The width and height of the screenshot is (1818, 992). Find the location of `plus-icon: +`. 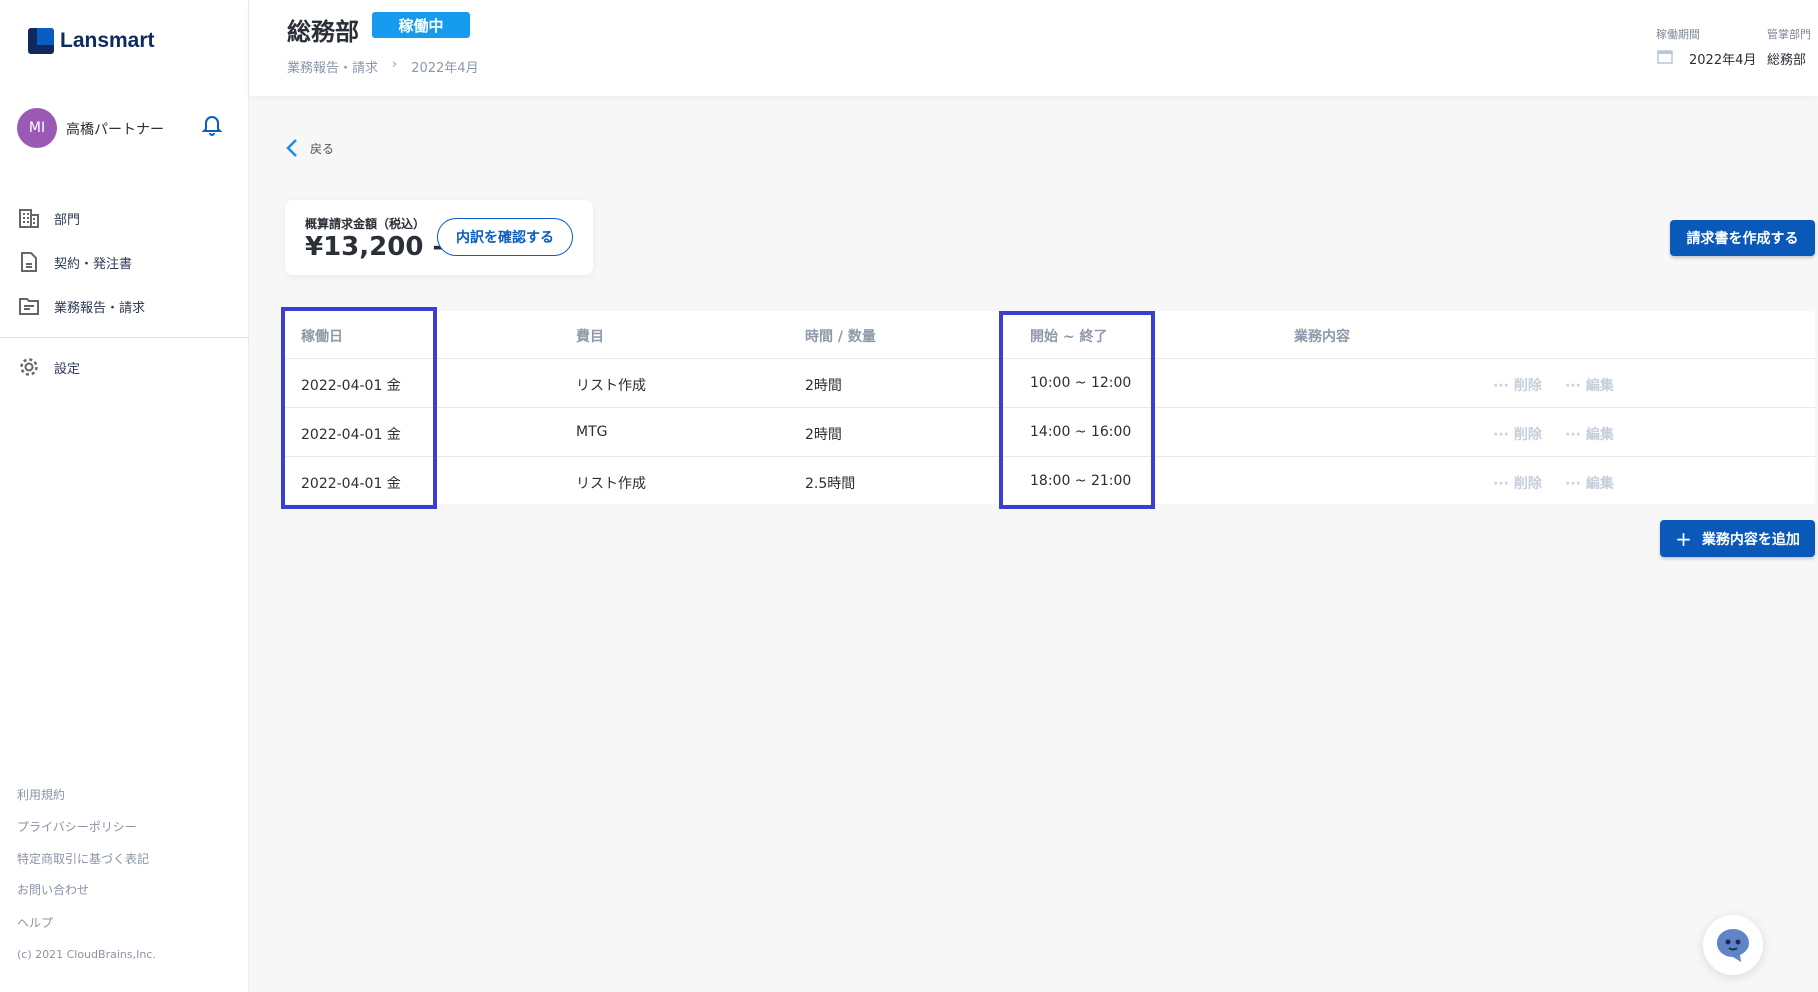

plus-icon: + is located at coordinates (1683, 538).